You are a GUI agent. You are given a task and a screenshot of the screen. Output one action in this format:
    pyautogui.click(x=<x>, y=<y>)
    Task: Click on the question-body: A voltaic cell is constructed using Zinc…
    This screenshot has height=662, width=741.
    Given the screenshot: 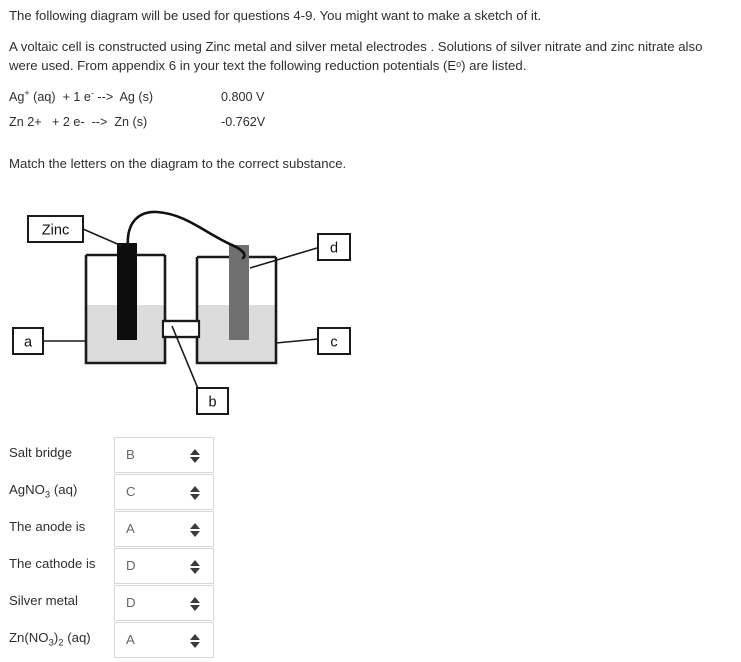 What is the action you would take?
    pyautogui.click(x=370, y=56)
    